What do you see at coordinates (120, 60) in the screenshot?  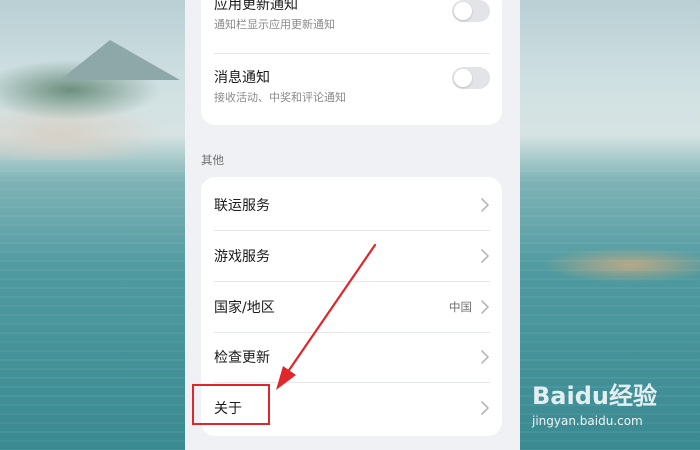 I see `wallpaper-mountain` at bounding box center [120, 60].